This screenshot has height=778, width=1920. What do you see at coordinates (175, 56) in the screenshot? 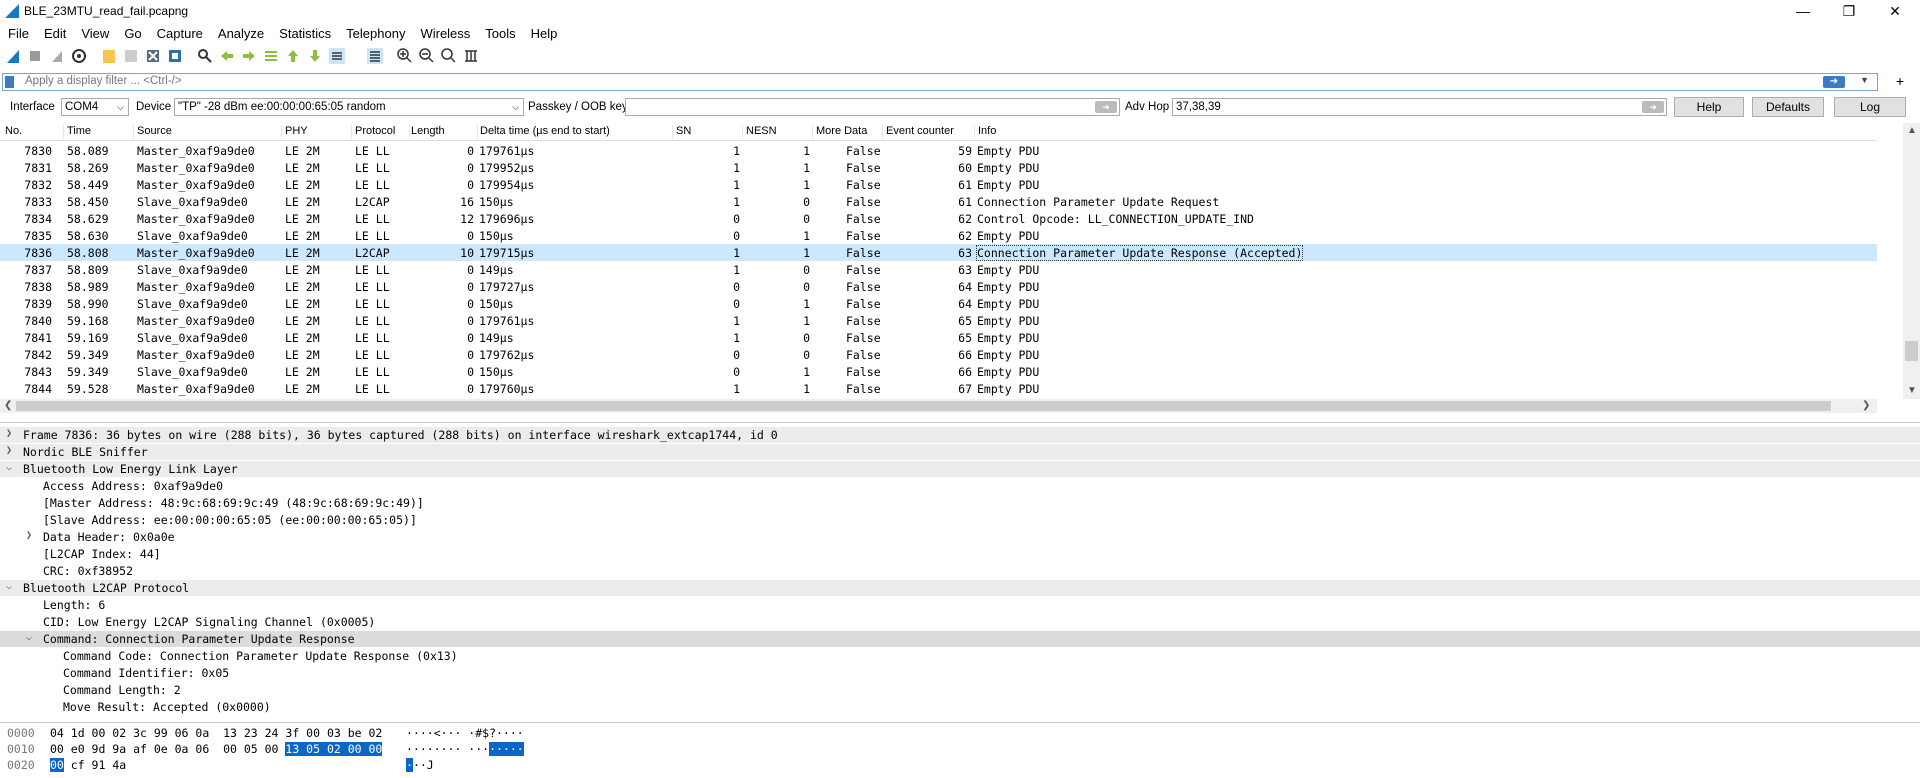
I see `reload-file-icon` at bounding box center [175, 56].